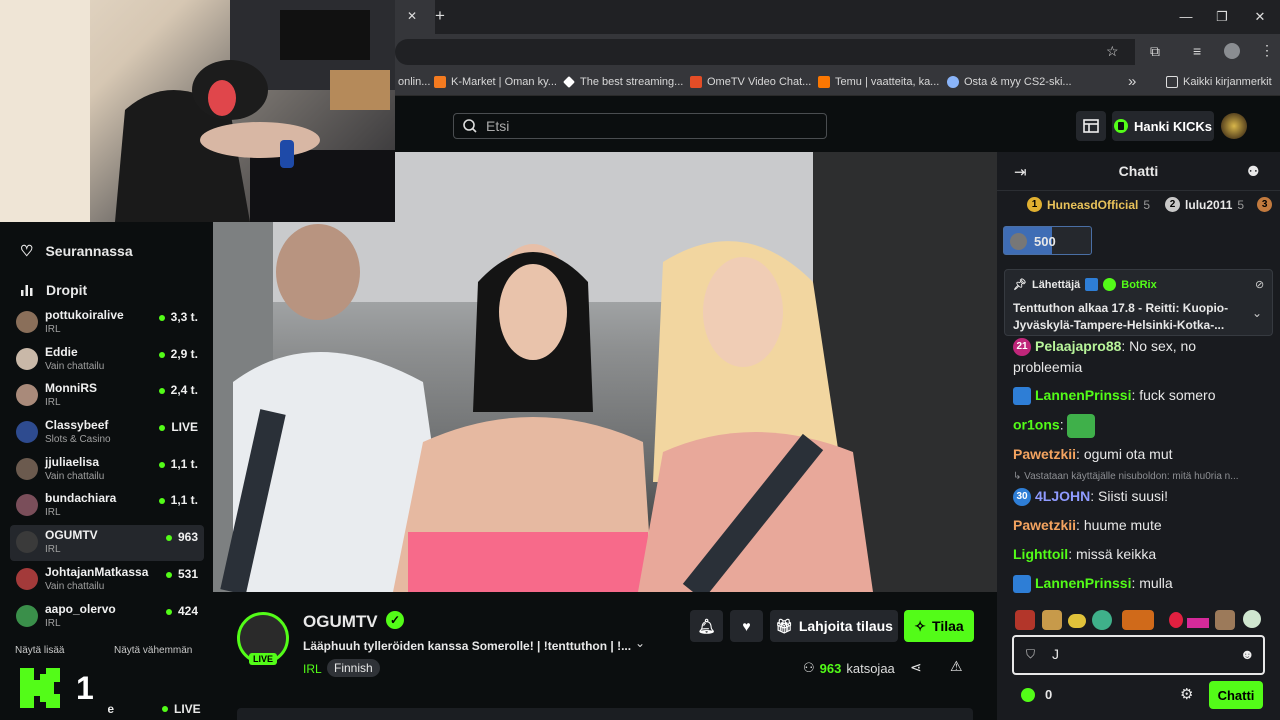 The image size is (1280, 720). I want to click on bell-icon: 🔔︎, so click(706, 625).